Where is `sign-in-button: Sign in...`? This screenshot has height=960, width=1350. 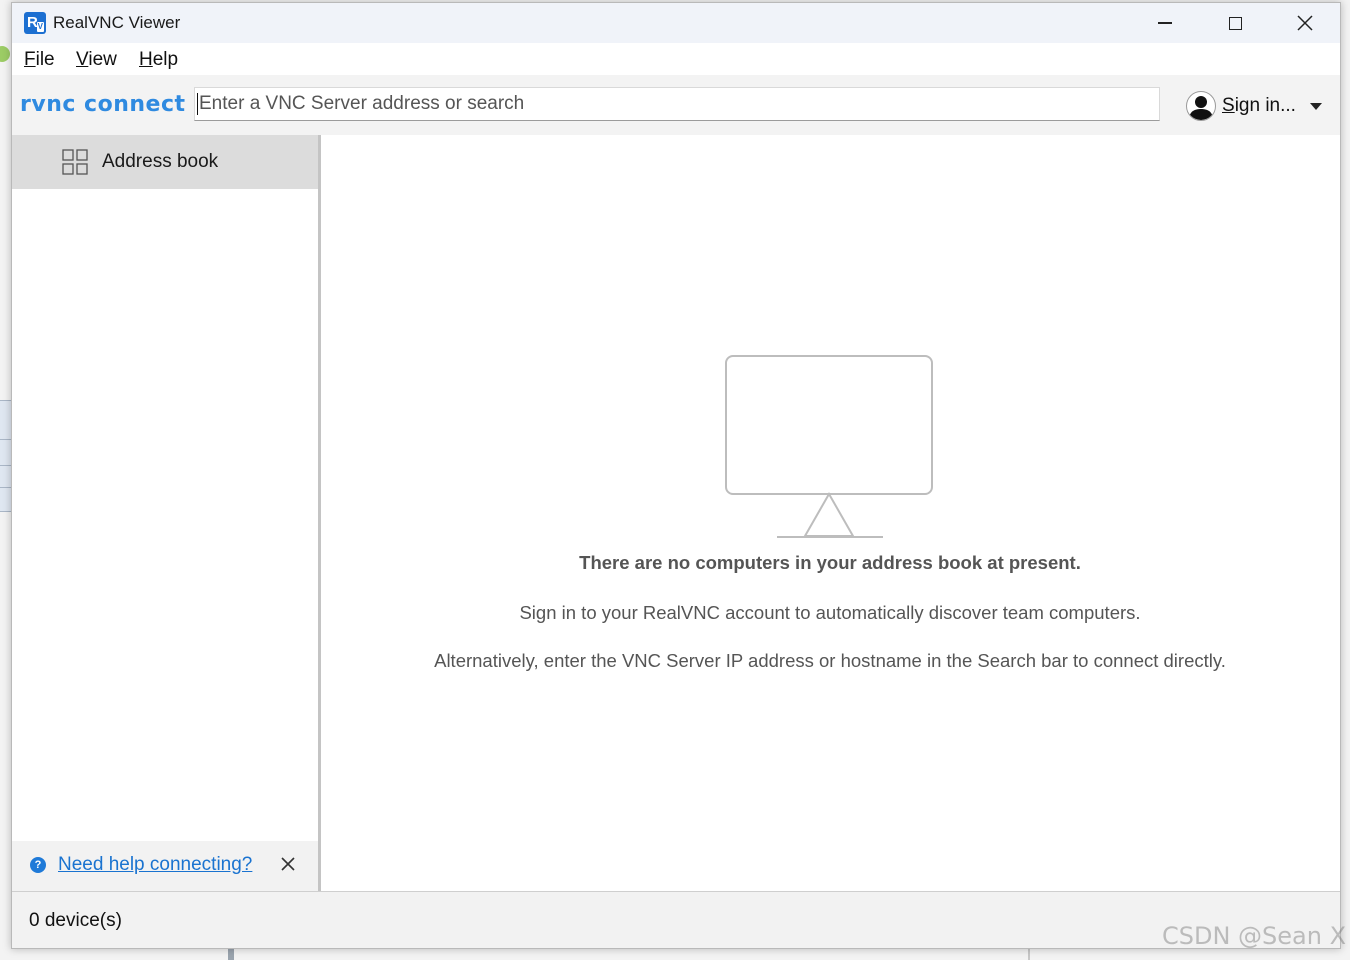 sign-in-button: Sign in... is located at coordinates (1259, 106).